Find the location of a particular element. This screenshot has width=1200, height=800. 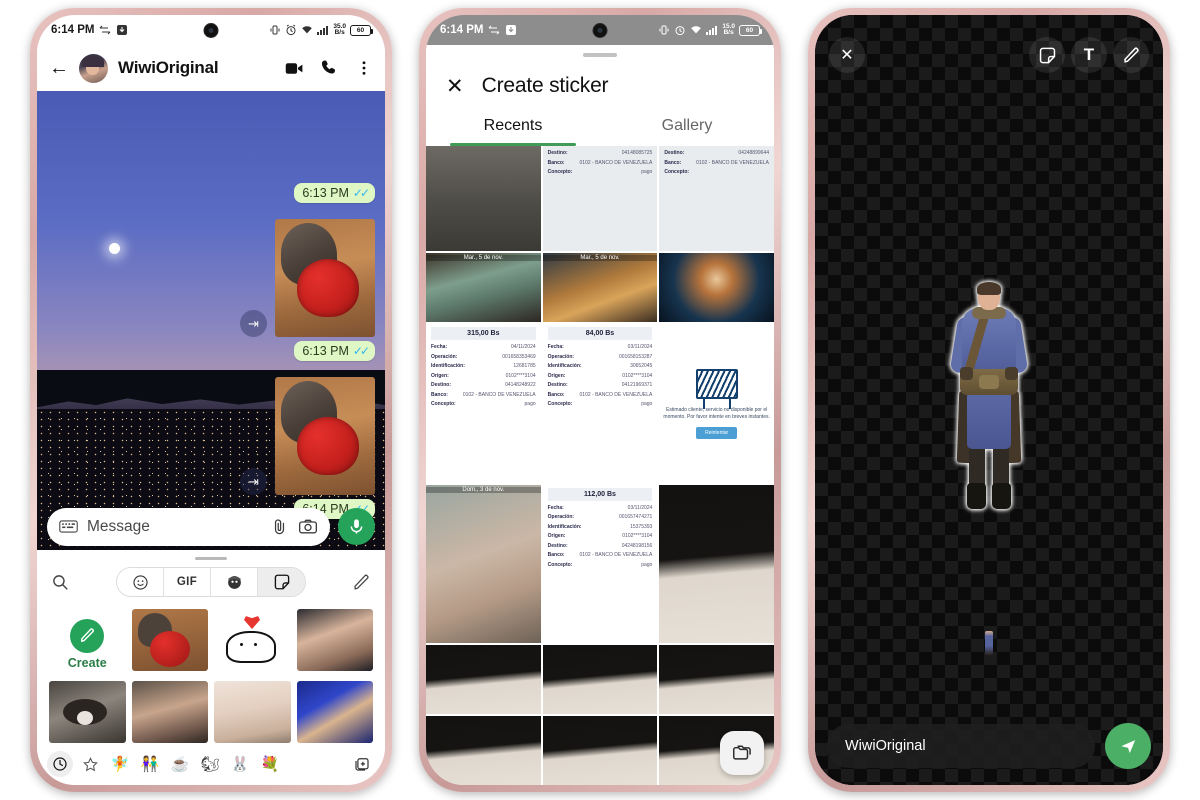

search-icon is located at coordinates (60, 582).